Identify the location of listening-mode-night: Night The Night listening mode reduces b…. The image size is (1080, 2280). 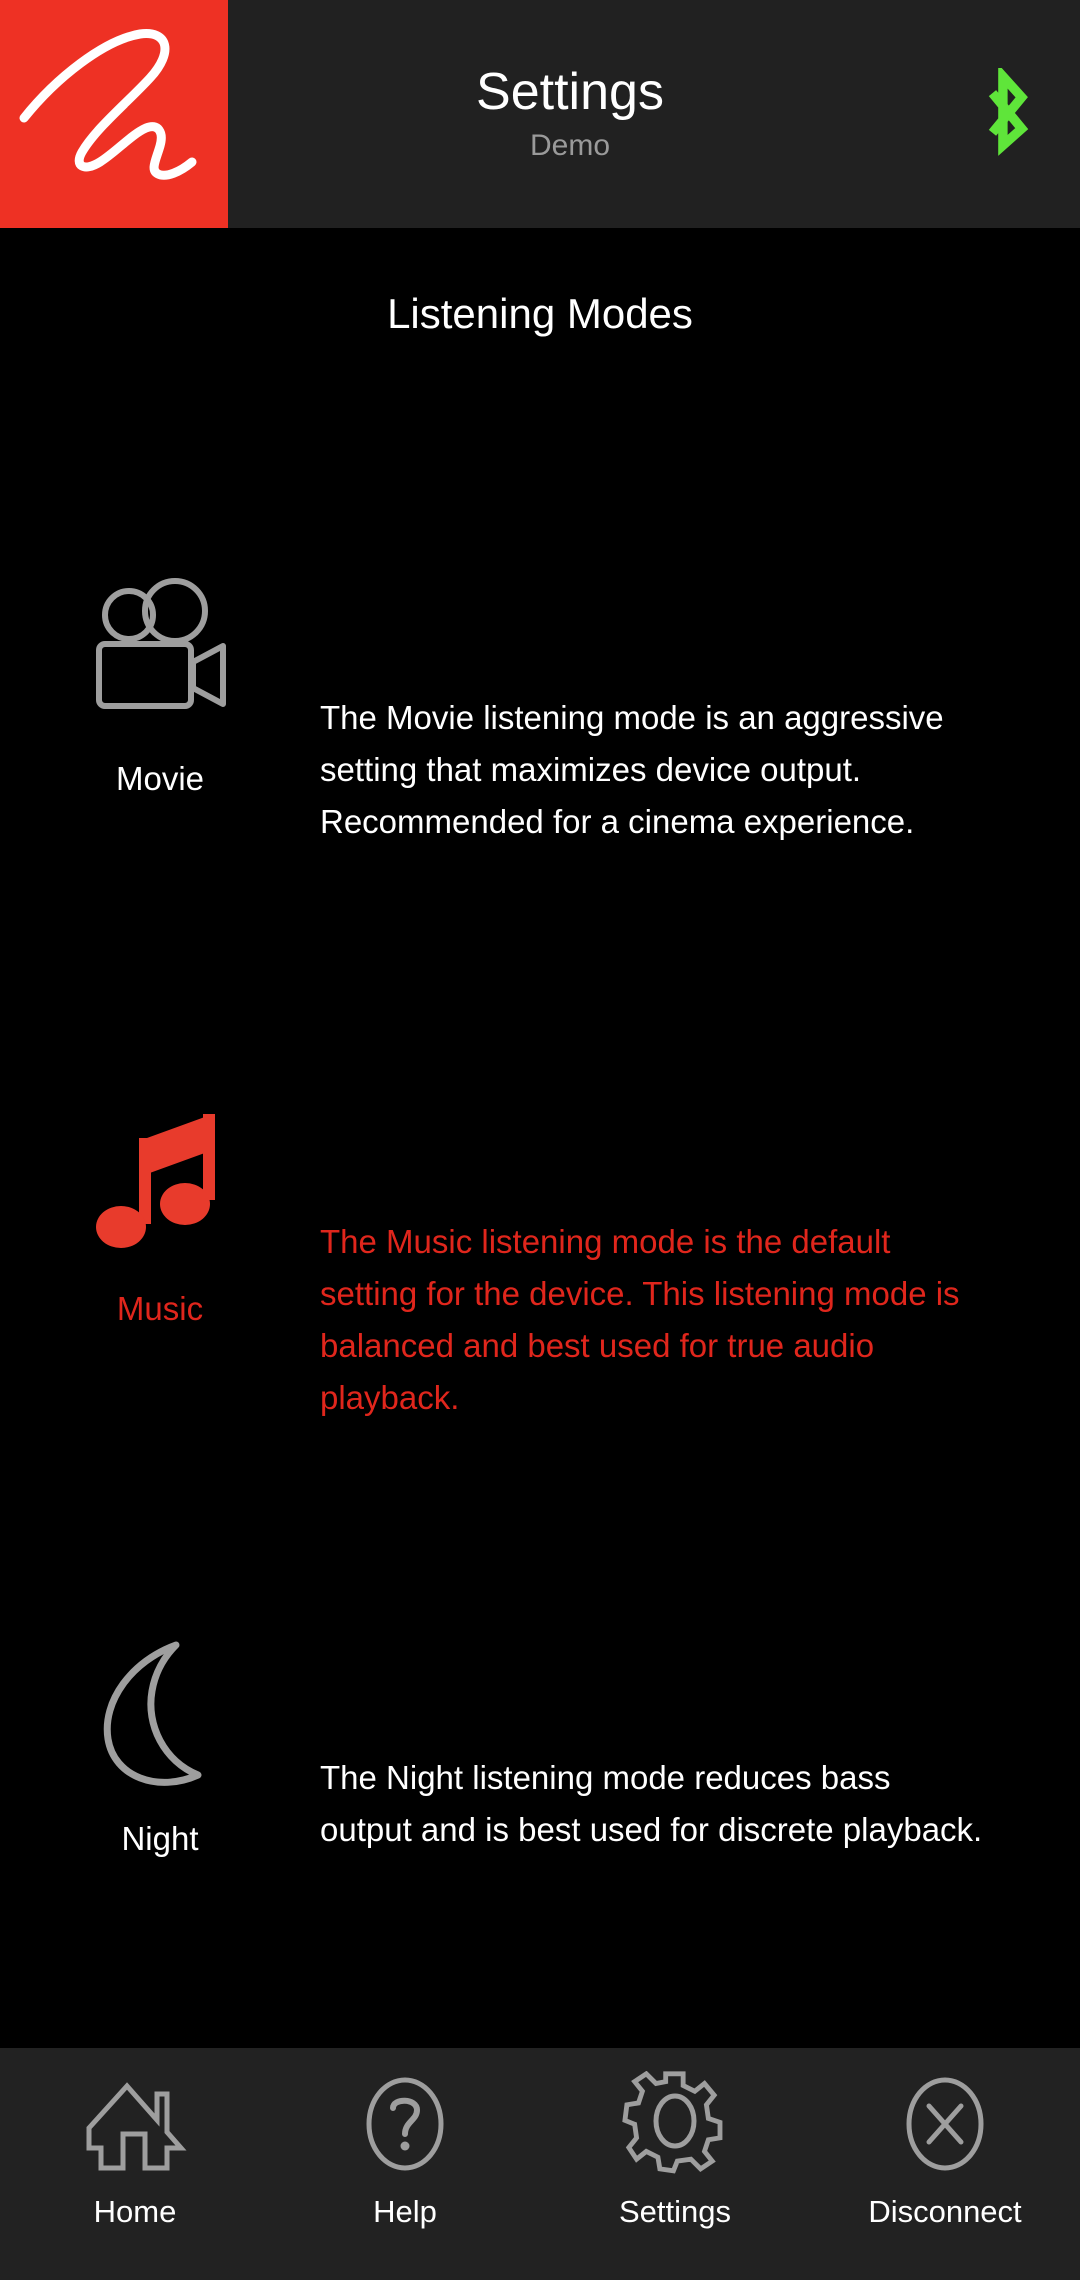
(540, 1738).